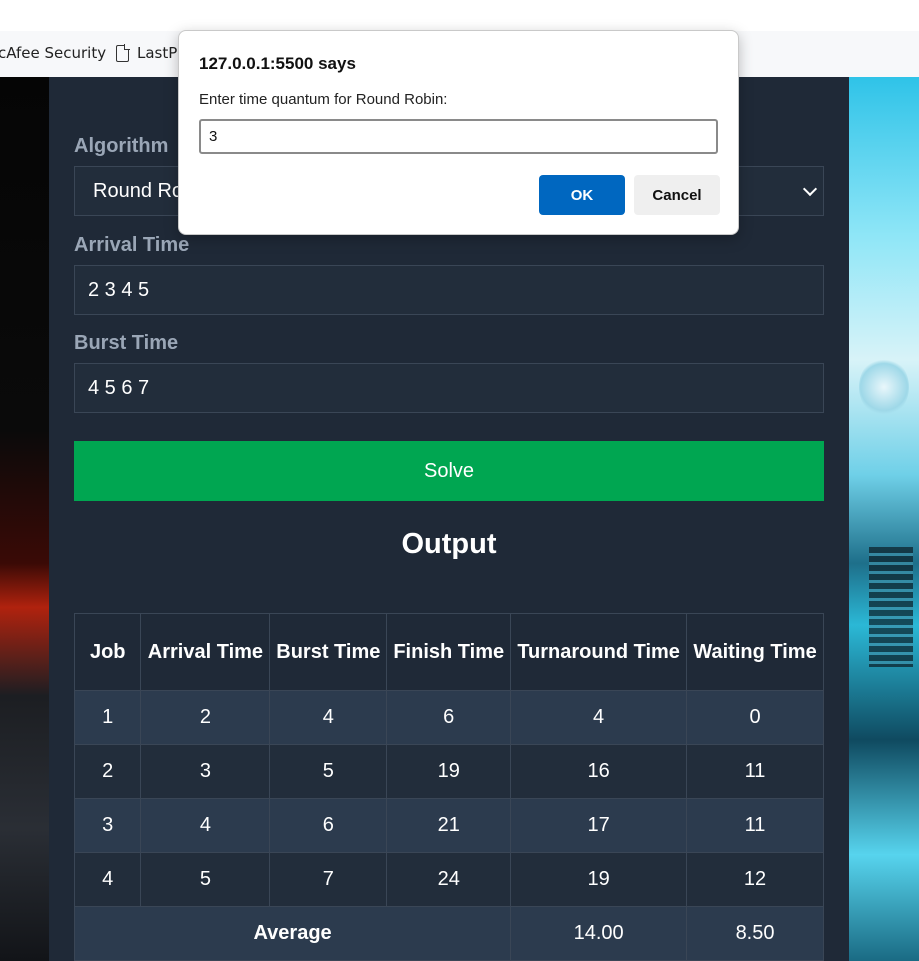 The width and height of the screenshot is (919, 961). I want to click on output-title: Output, so click(449, 544).